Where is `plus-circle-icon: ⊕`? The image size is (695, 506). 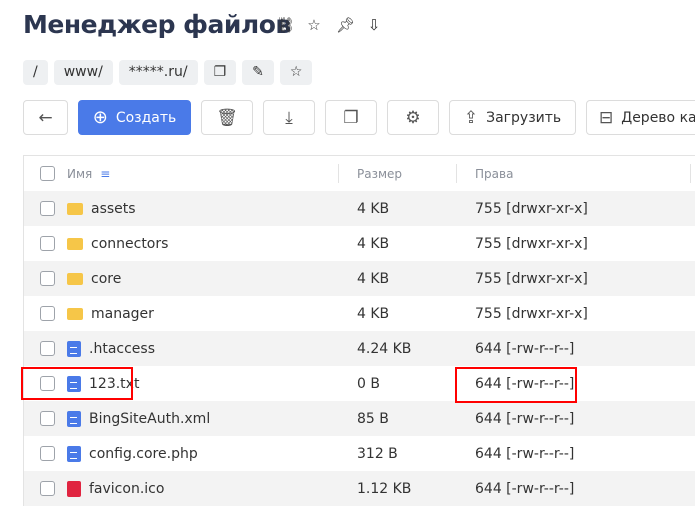 plus-circle-icon: ⊕ is located at coordinates (100, 117).